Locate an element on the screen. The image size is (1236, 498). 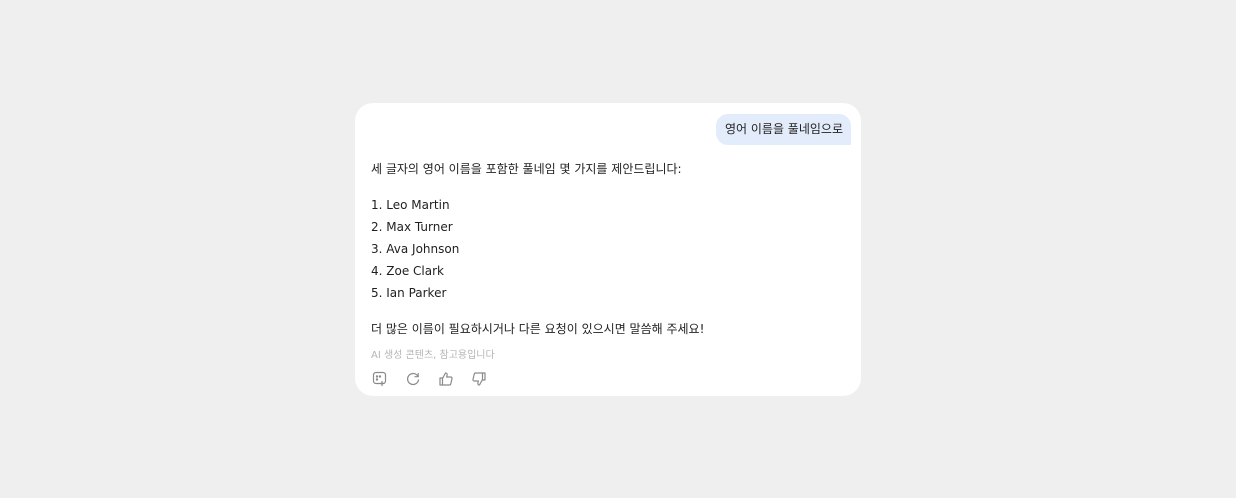
thumbs-up-icon is located at coordinates (446, 379).